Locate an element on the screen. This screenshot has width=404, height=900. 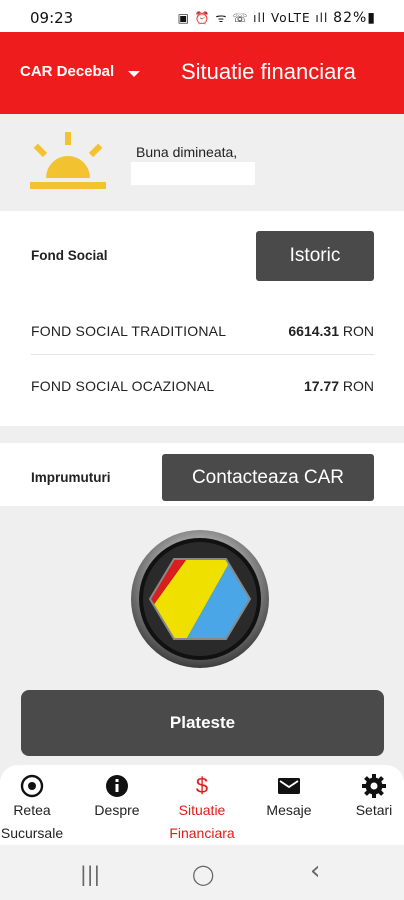
status-bar: 09:23 ▣ ⏰ ᯤ ☏ ıll VoLTE ıll 82%▮ is located at coordinates (202, 16).